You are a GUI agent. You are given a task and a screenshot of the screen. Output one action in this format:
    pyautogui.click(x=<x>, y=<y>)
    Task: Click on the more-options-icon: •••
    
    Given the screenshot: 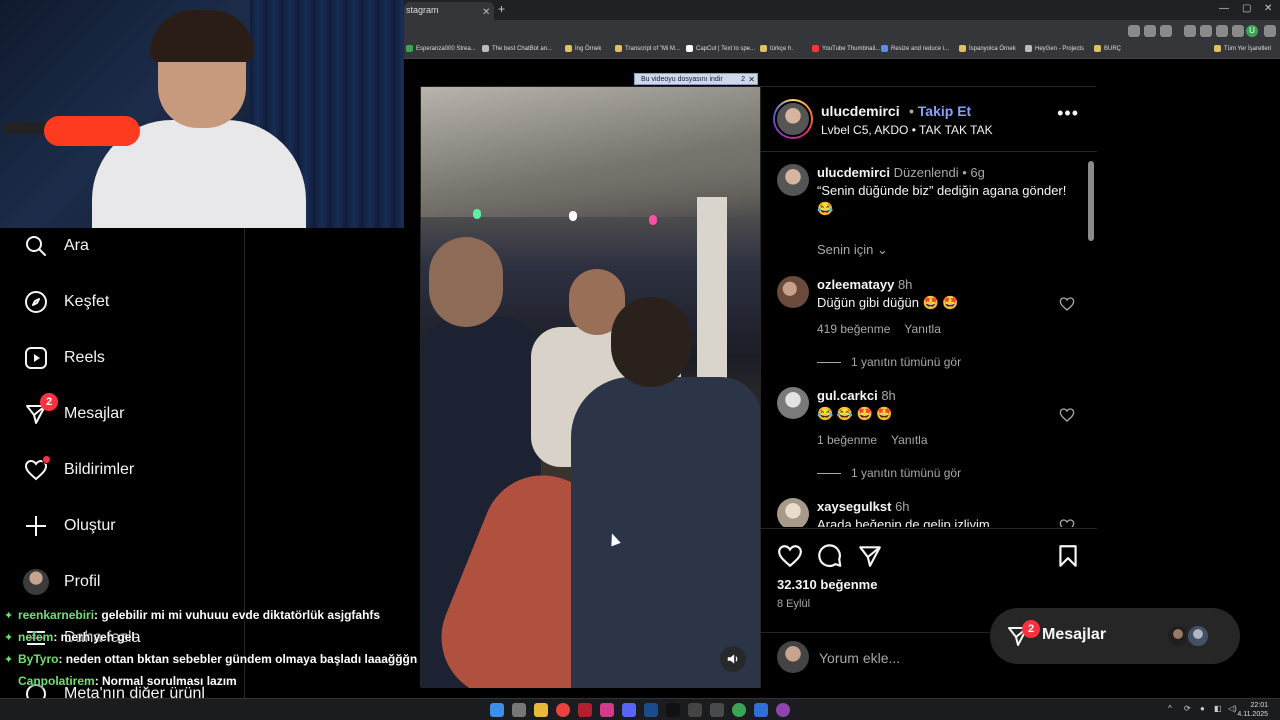 What is the action you would take?
    pyautogui.click(x=1068, y=113)
    